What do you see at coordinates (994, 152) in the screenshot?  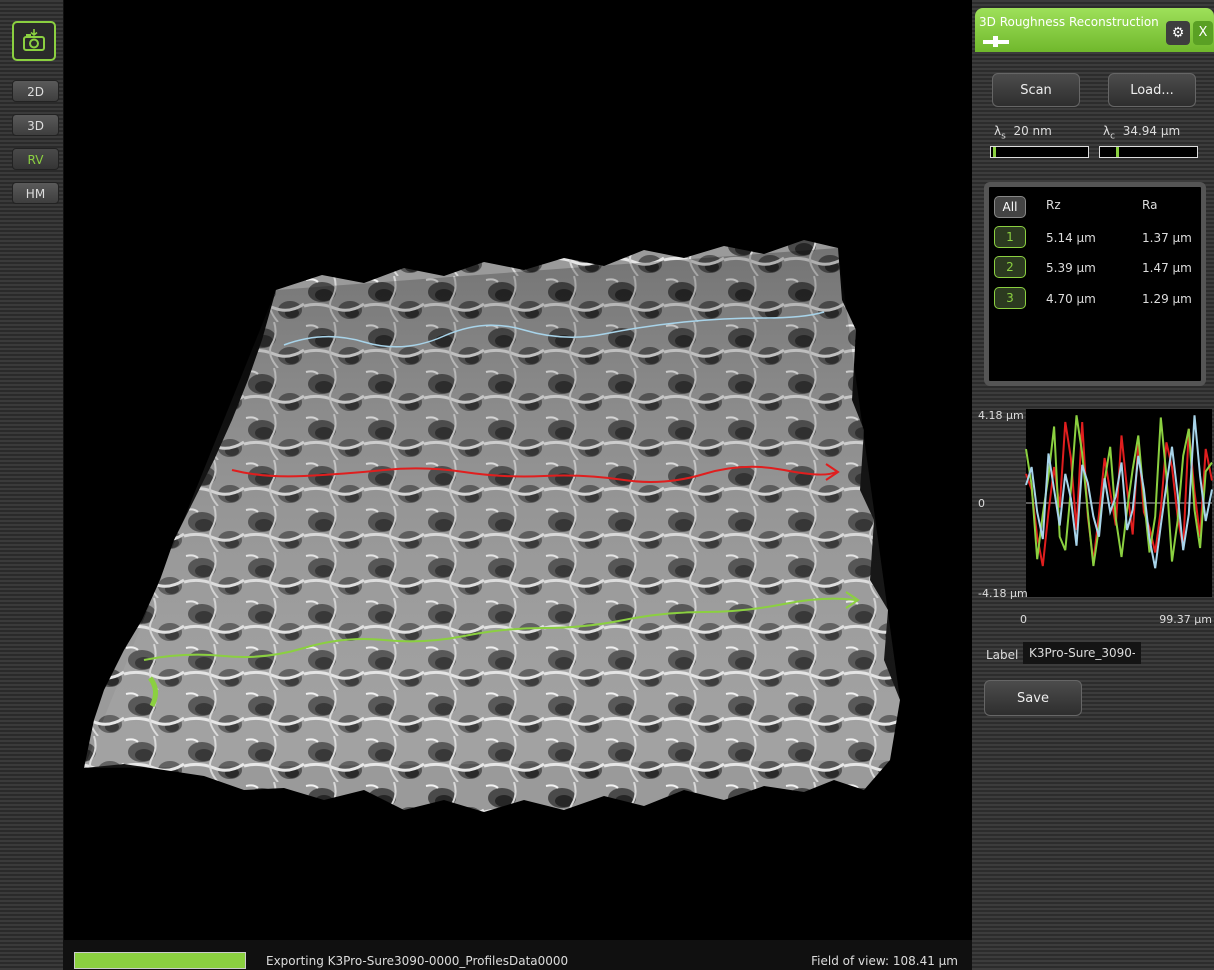 I see `lambda-s-slider-handle` at bounding box center [994, 152].